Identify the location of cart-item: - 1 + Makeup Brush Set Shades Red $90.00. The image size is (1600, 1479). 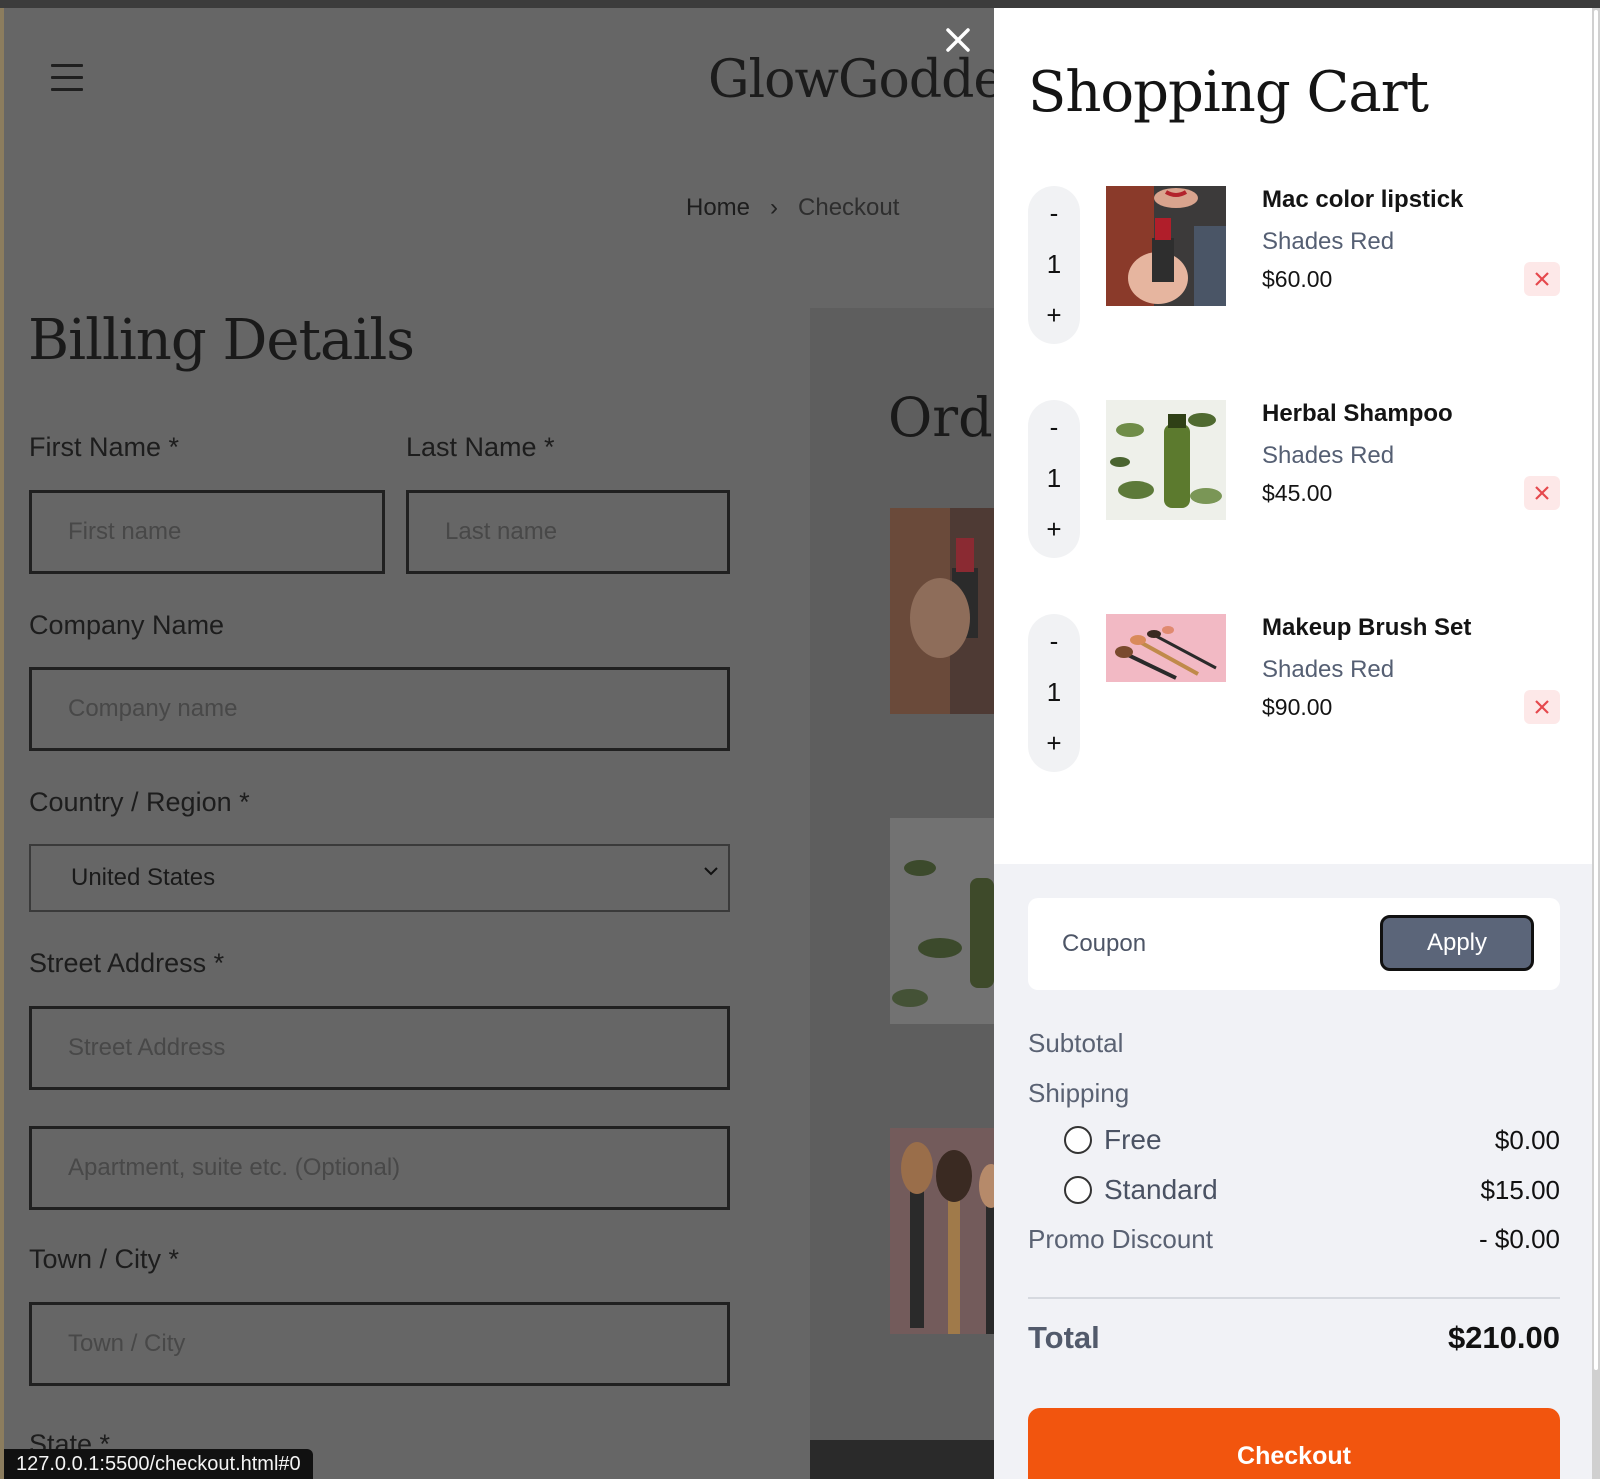
(1298, 694).